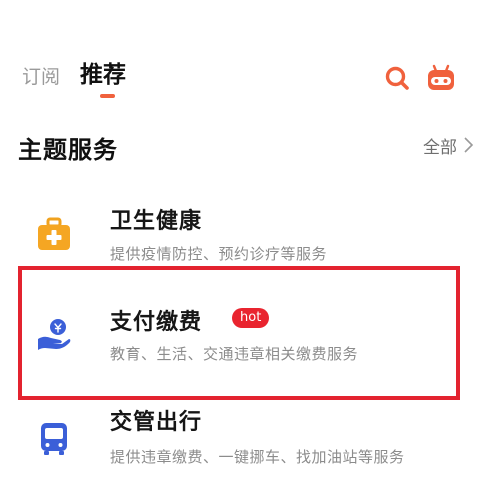 This screenshot has height=500, width=477. I want to click on bus-icon, so click(54, 439).